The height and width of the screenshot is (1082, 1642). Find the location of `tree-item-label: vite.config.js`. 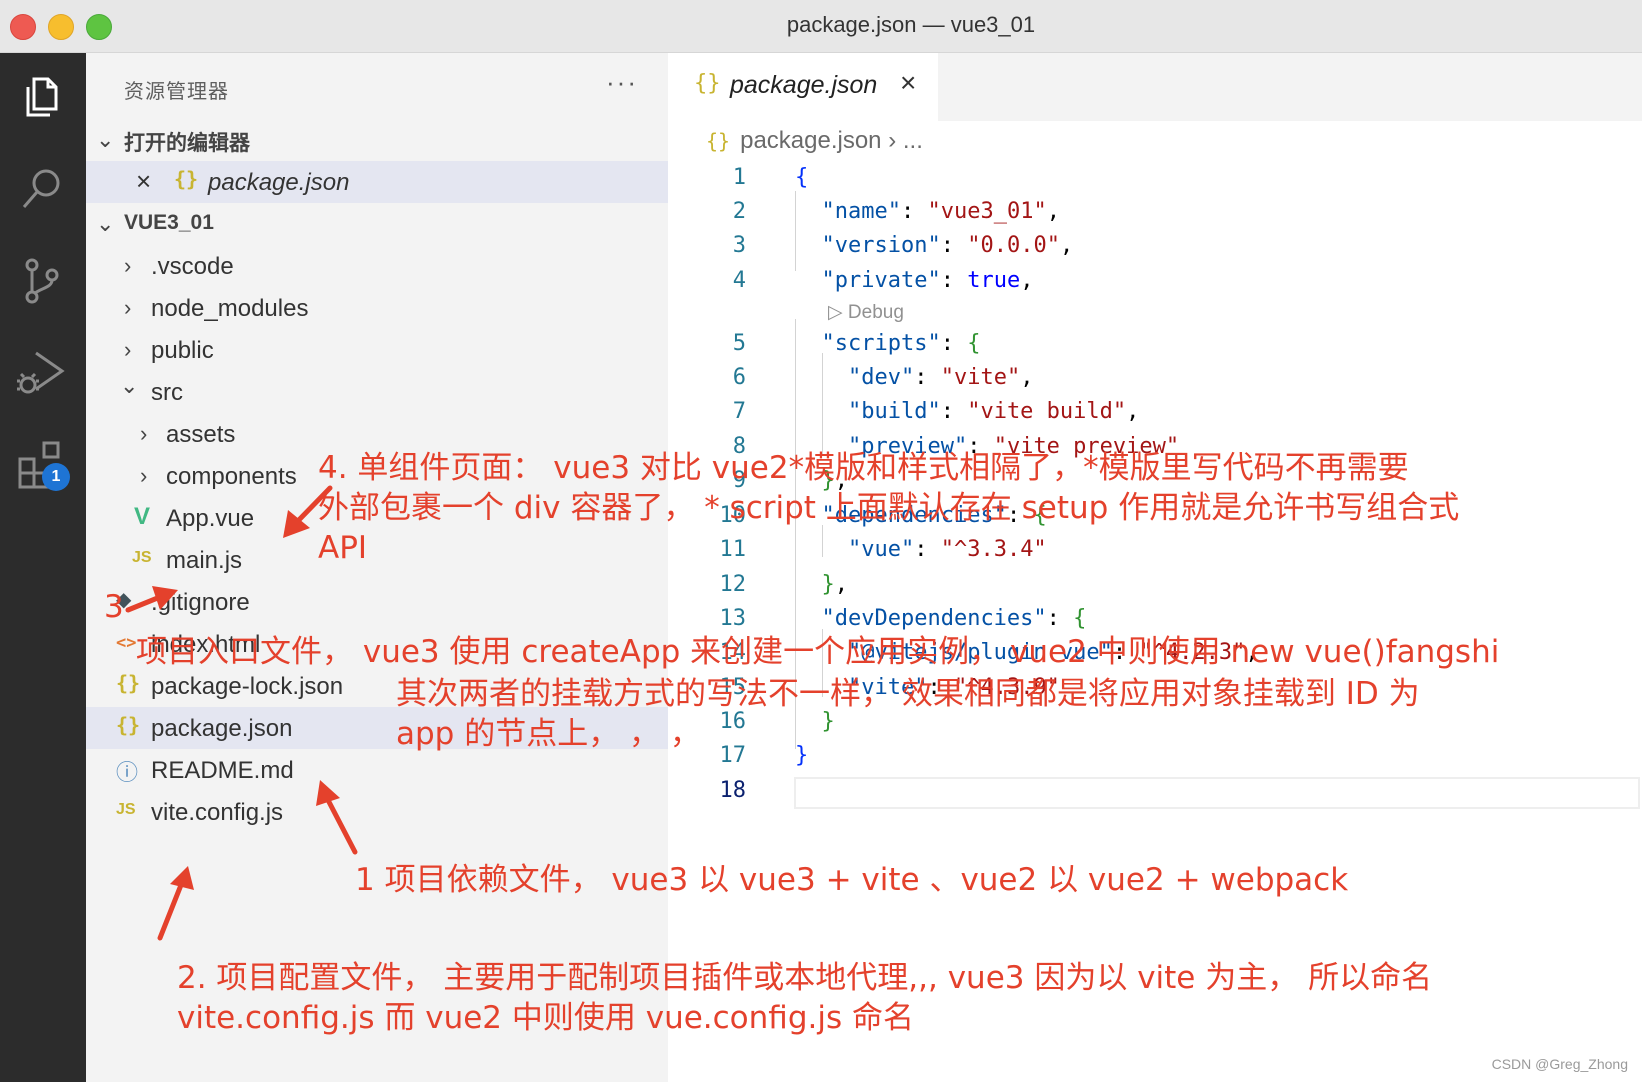

tree-item-label: vite.config.js is located at coordinates (217, 812).